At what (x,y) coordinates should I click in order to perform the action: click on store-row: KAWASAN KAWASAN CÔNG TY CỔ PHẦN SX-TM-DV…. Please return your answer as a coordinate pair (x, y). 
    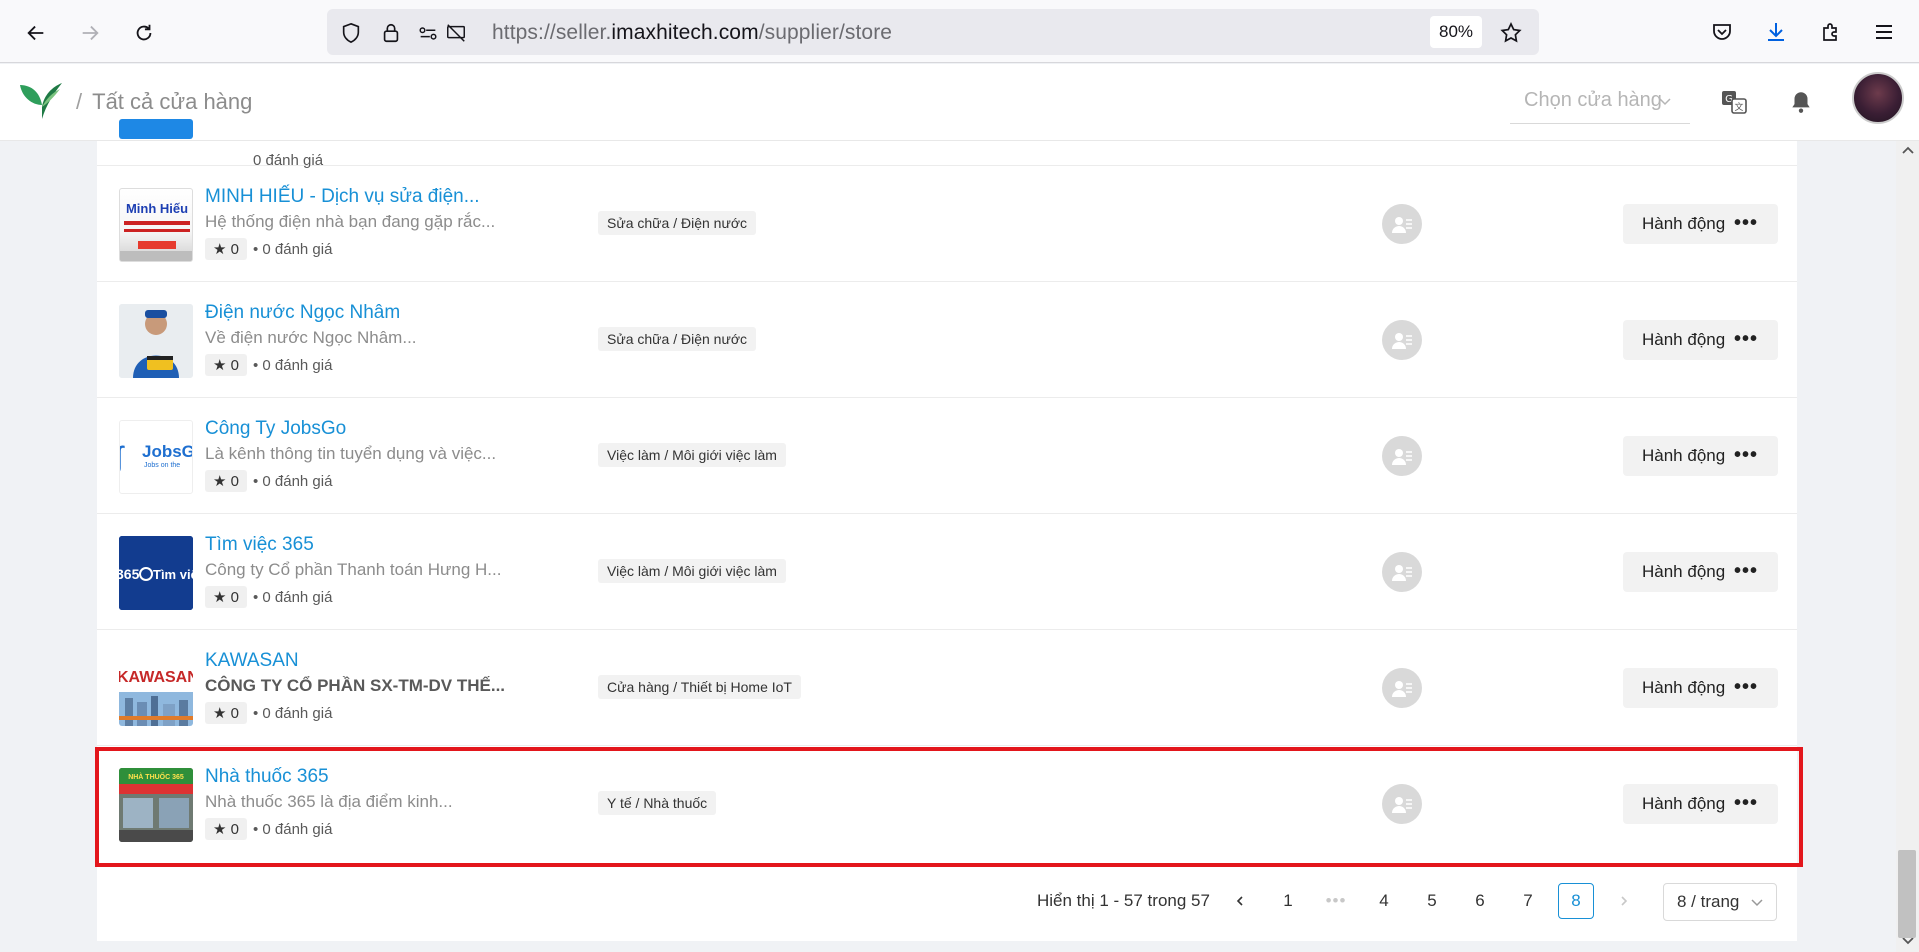
    Looking at the image, I should click on (947, 688).